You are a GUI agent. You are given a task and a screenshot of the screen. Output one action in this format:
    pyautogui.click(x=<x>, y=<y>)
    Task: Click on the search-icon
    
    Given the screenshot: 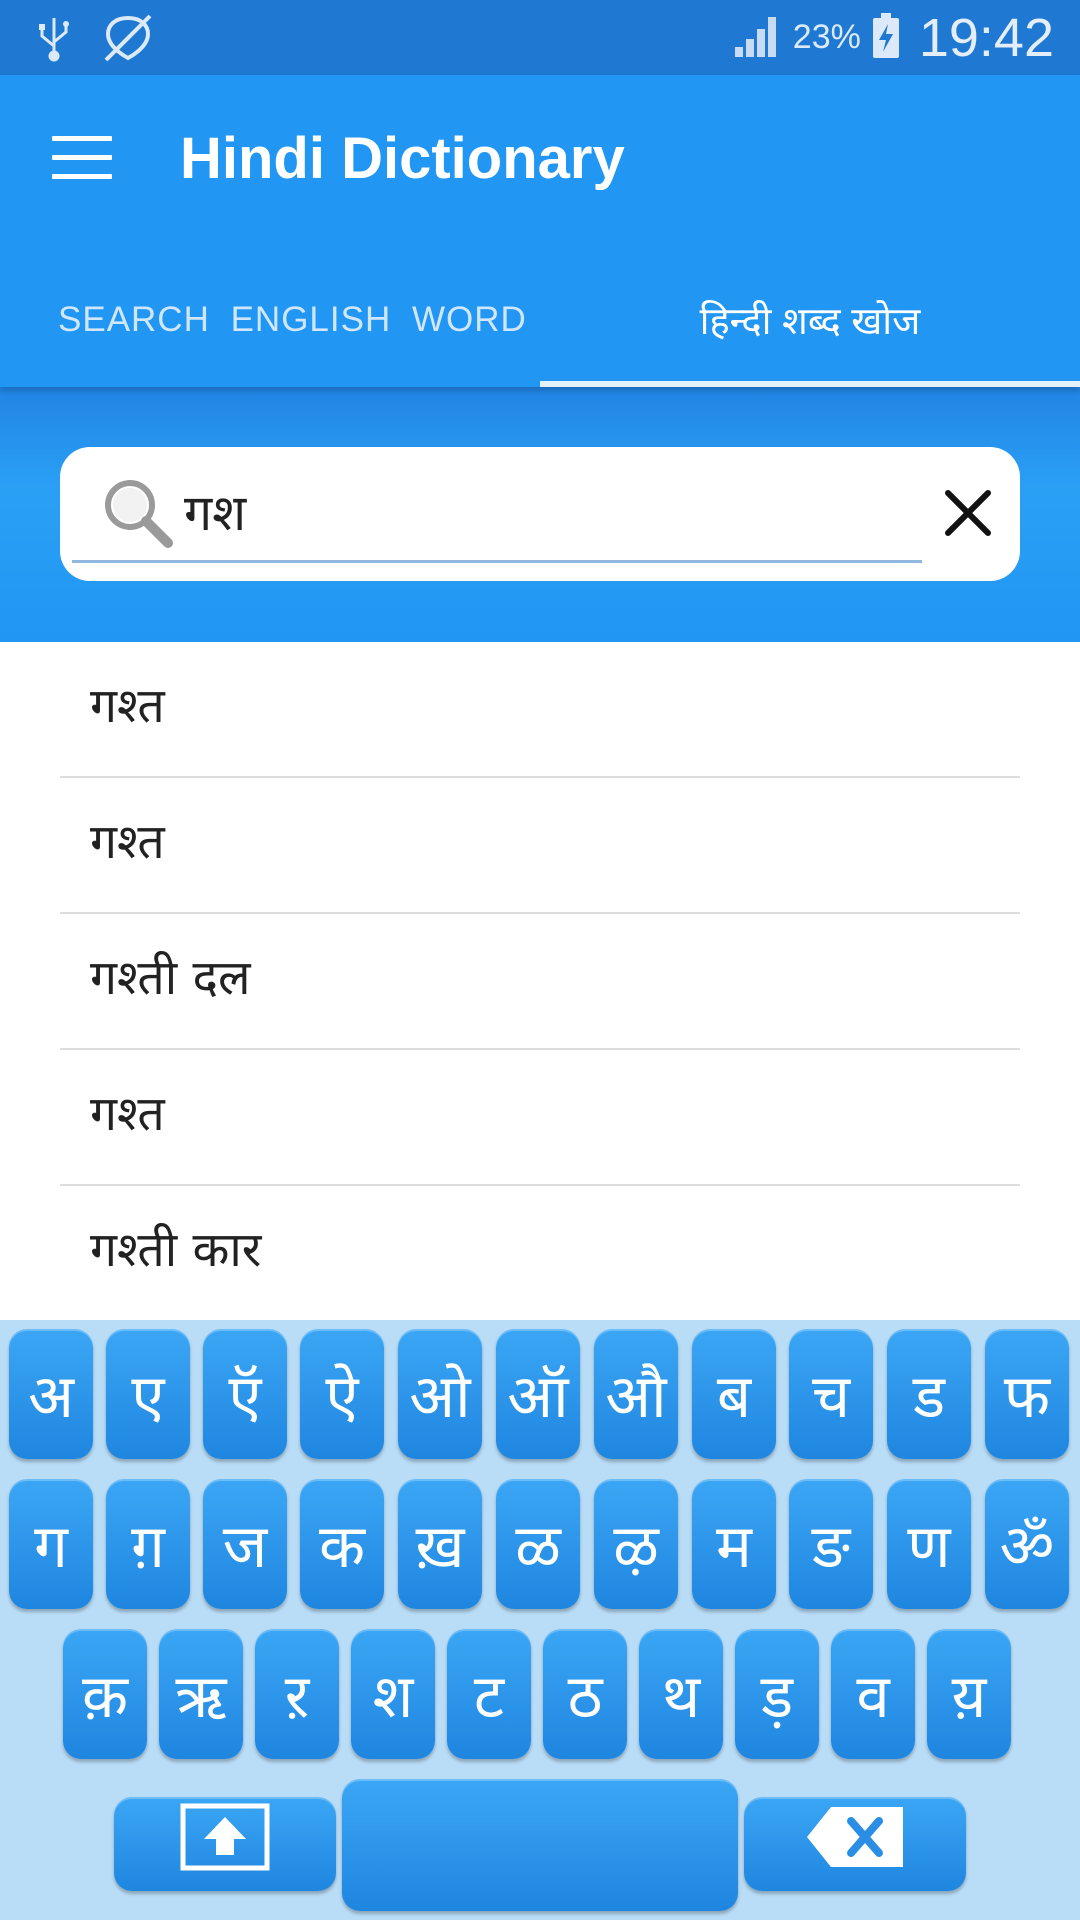 What is the action you would take?
    pyautogui.click(x=139, y=516)
    